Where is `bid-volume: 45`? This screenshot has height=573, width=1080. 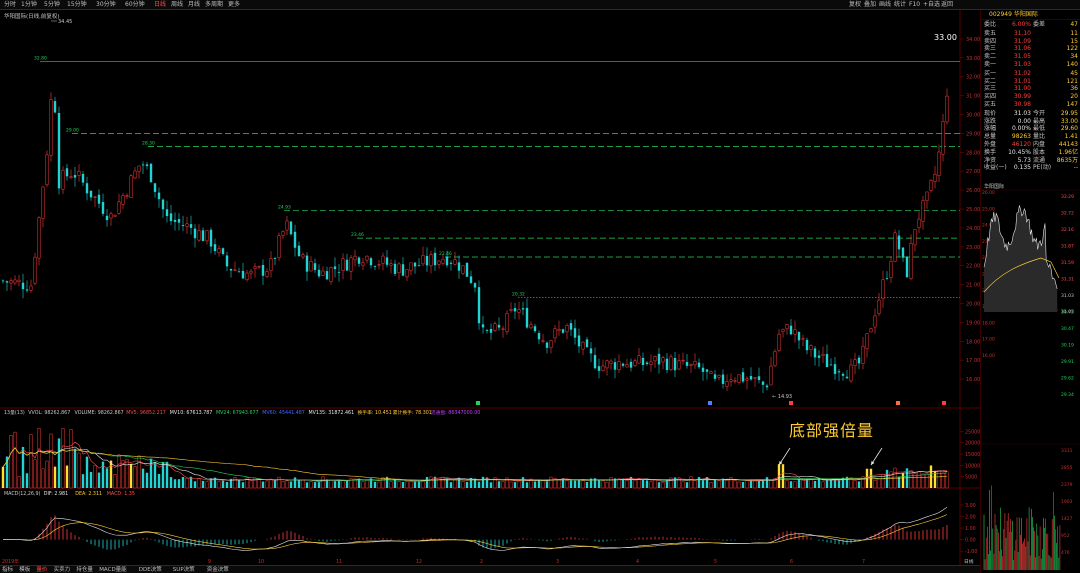 bid-volume: 45 is located at coordinates (1074, 73).